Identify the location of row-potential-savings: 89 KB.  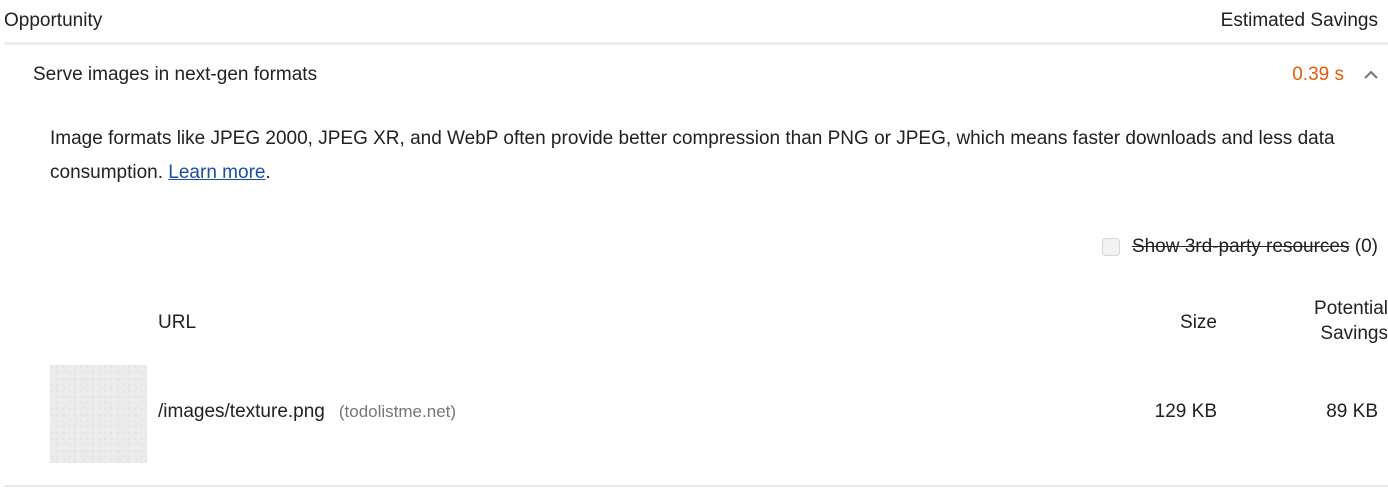
(1352, 411).